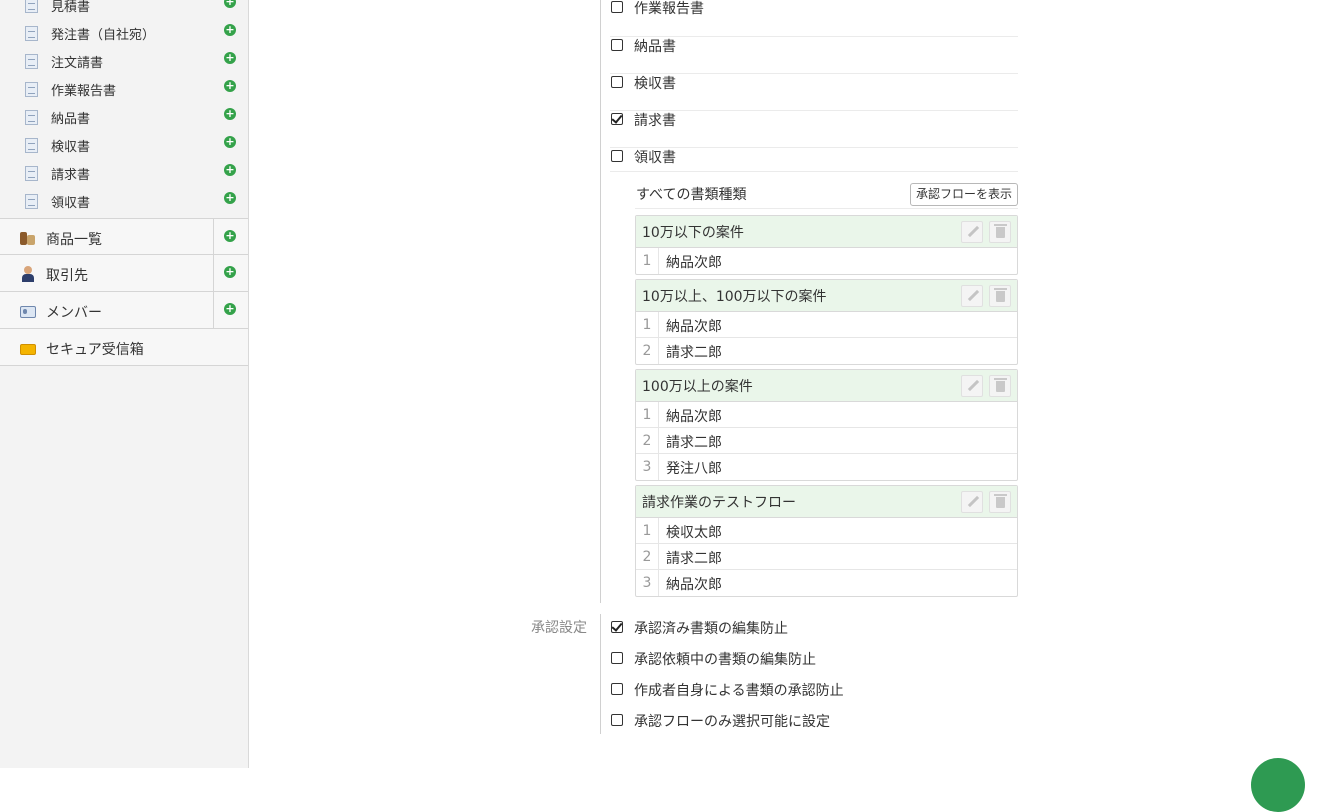 This screenshot has width=1321, height=812. I want to click on section-divider, so click(600, 301).